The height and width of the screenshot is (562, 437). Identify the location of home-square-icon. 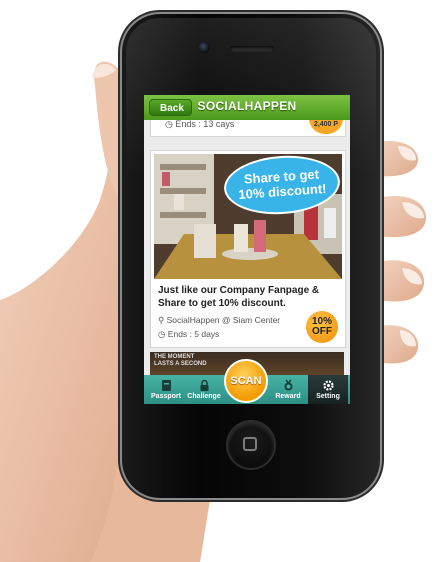
(250, 444).